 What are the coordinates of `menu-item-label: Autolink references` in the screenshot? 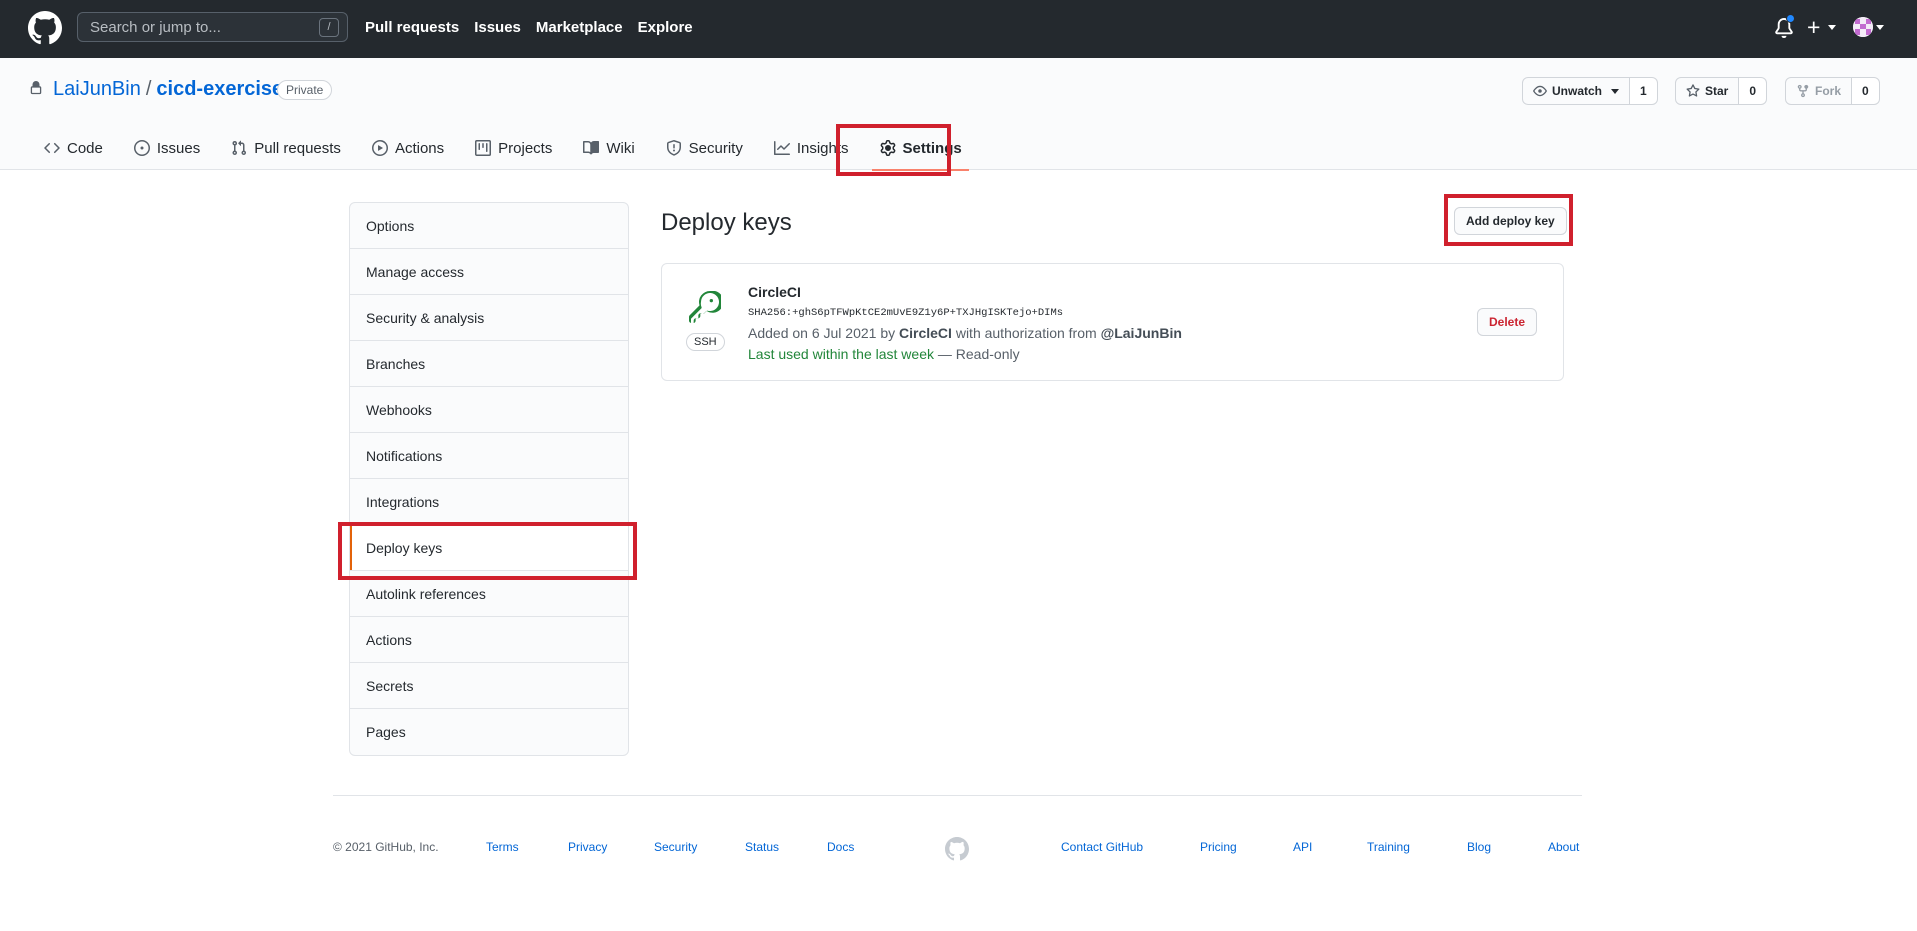 It's located at (426, 593).